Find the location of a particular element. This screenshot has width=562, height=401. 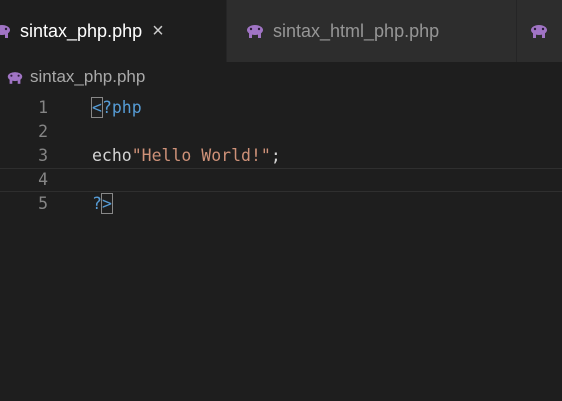

open-bracket: < is located at coordinates (97, 107).